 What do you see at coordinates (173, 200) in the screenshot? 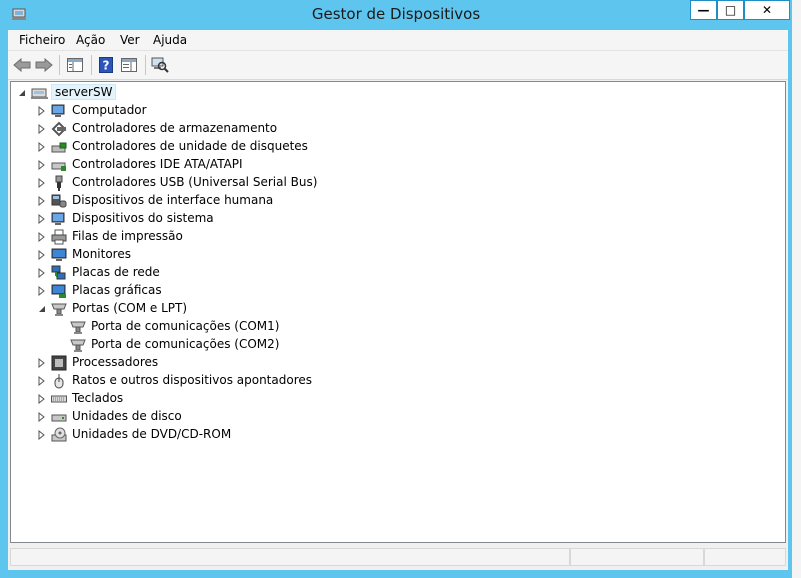
I see `tree-item-label: Dispositivos de interface humana` at bounding box center [173, 200].